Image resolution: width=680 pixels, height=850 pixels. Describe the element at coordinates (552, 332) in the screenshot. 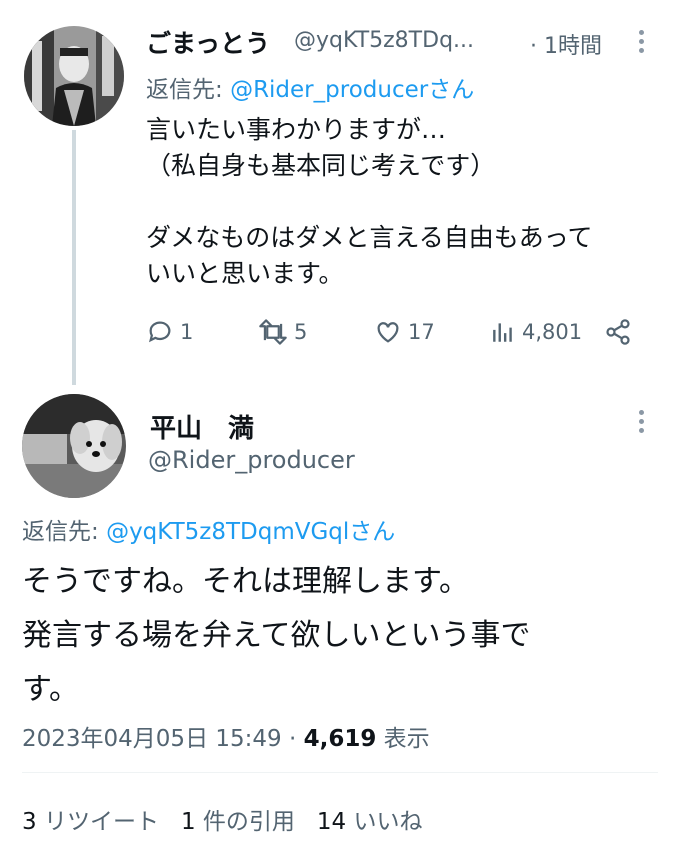

I see `views-count: 4,801` at that location.